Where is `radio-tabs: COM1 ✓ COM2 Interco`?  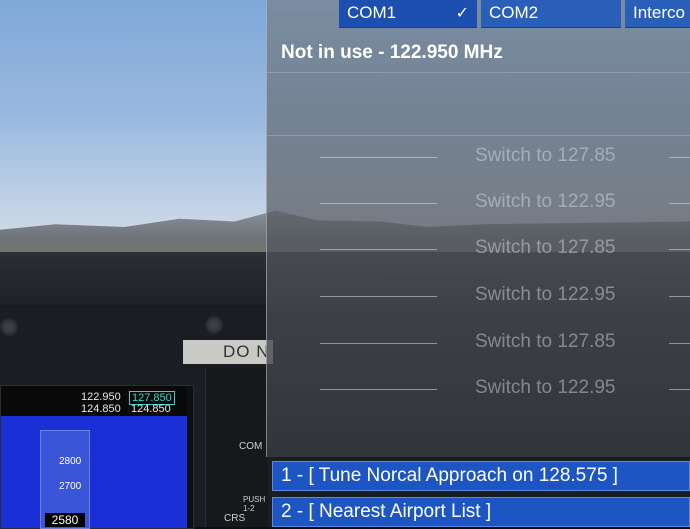 radio-tabs: COM1 ✓ COM2 Interco is located at coordinates (514, 14).